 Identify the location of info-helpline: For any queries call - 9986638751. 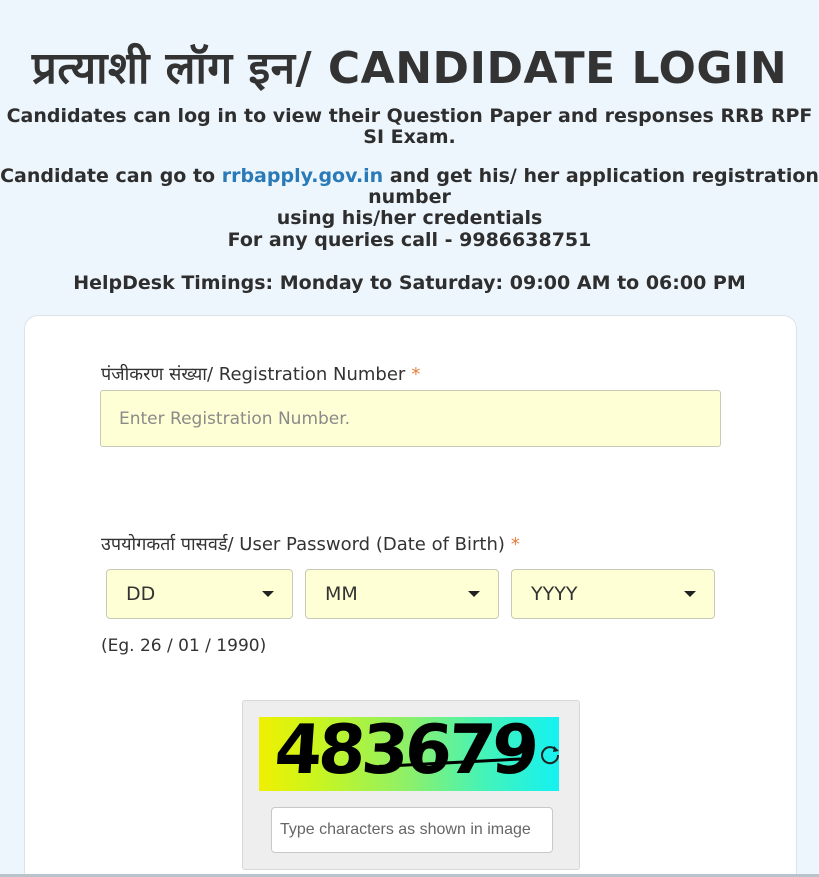
(409, 240).